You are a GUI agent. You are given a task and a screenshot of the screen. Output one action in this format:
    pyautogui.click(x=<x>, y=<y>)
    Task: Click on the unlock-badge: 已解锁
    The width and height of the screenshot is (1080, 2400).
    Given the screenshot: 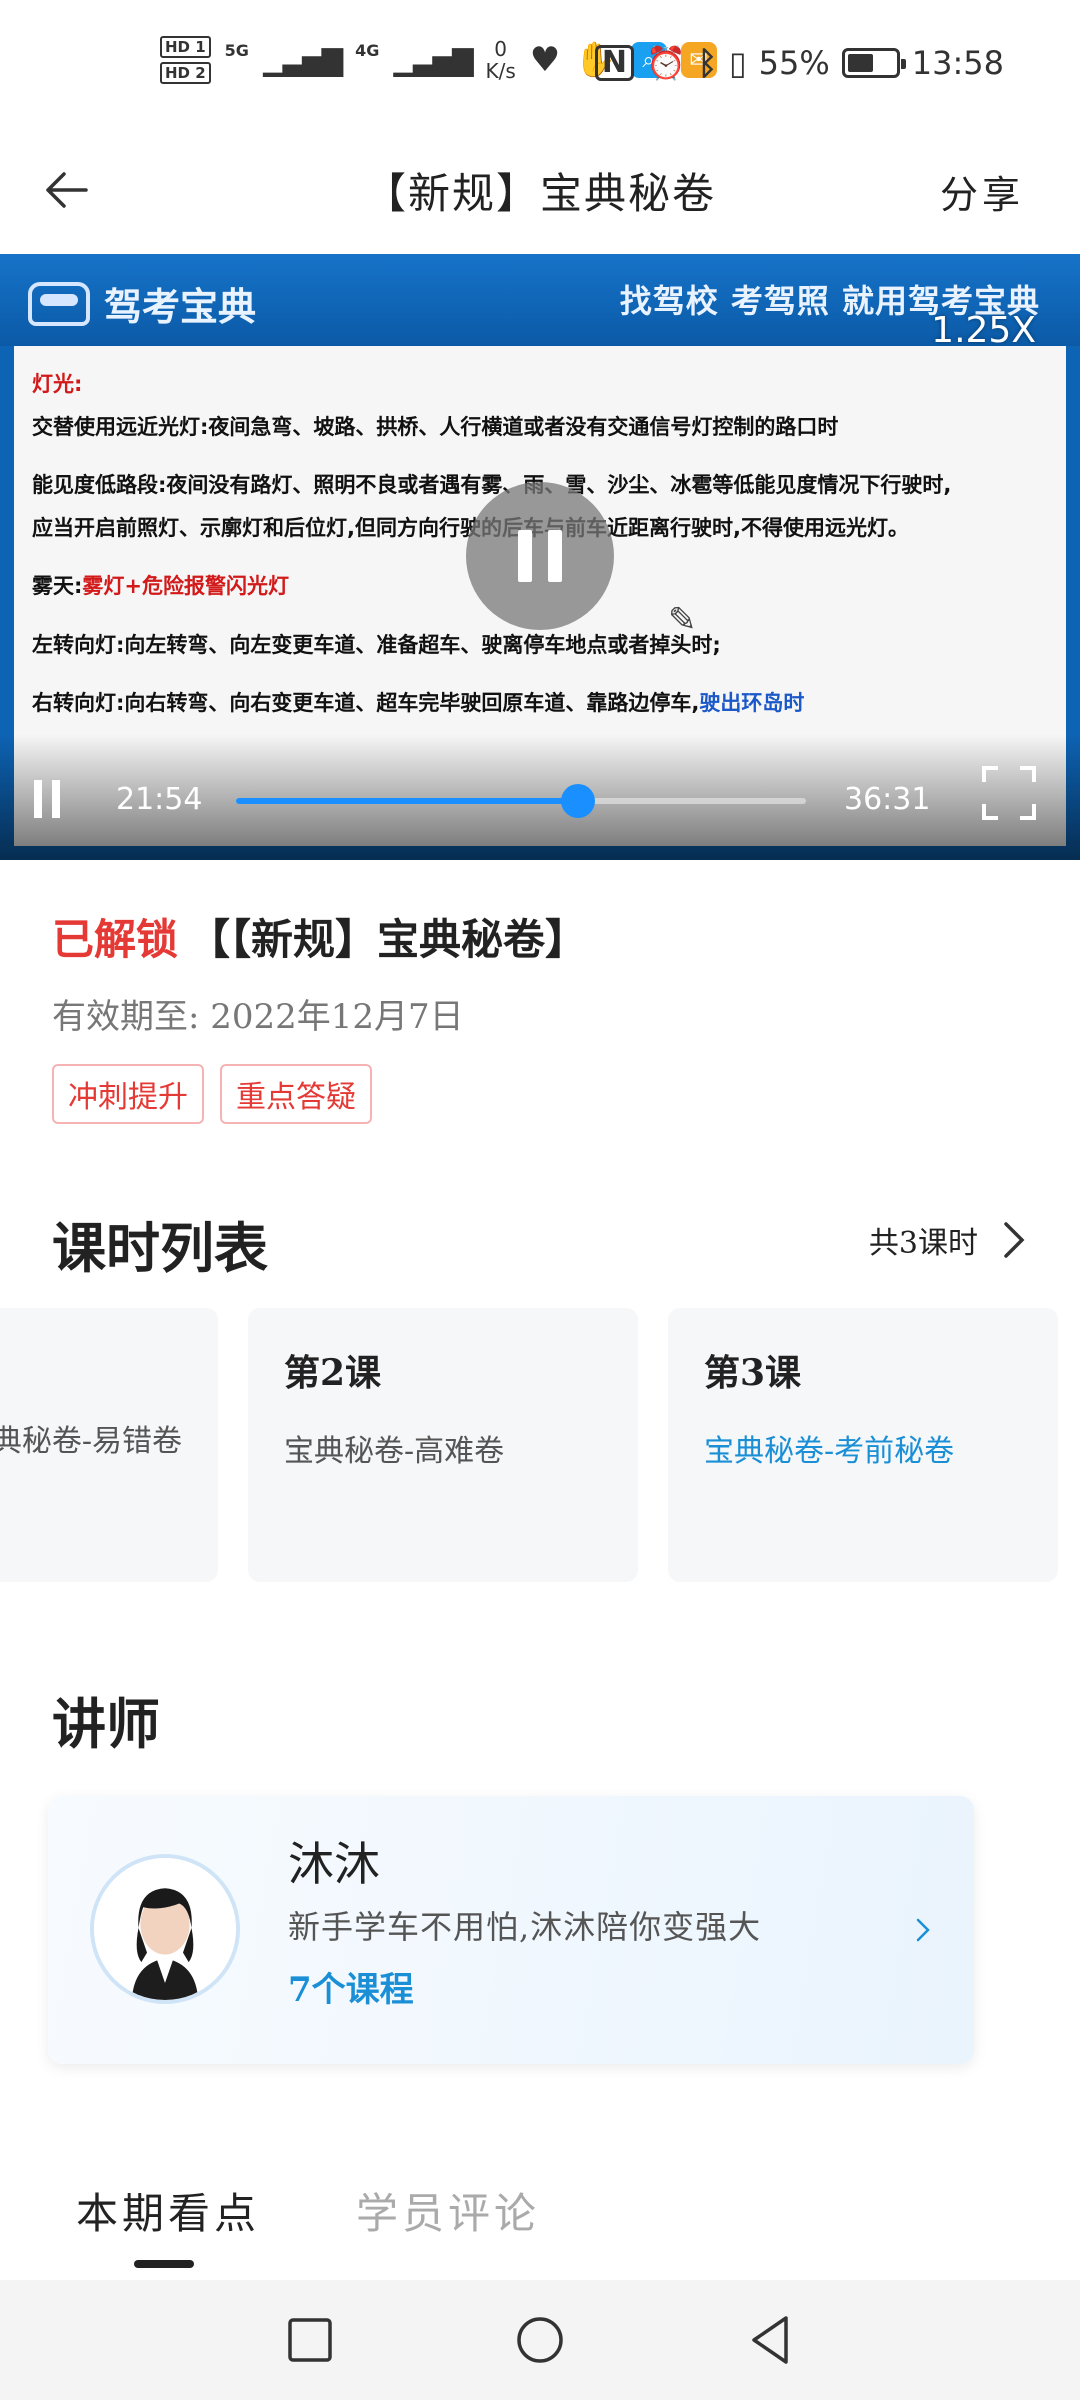 What is the action you would take?
    pyautogui.click(x=115, y=939)
    